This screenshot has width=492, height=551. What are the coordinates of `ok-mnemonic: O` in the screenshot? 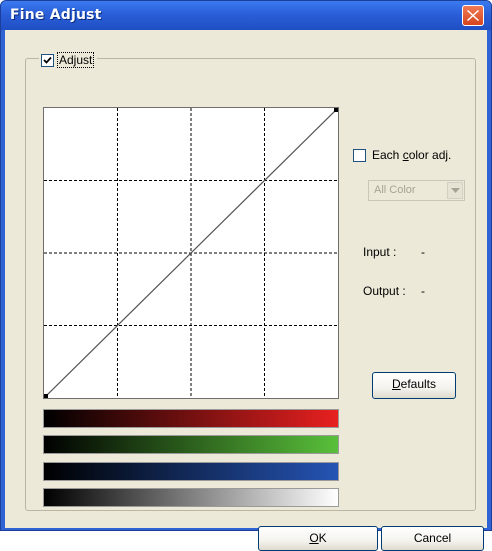 It's located at (314, 538).